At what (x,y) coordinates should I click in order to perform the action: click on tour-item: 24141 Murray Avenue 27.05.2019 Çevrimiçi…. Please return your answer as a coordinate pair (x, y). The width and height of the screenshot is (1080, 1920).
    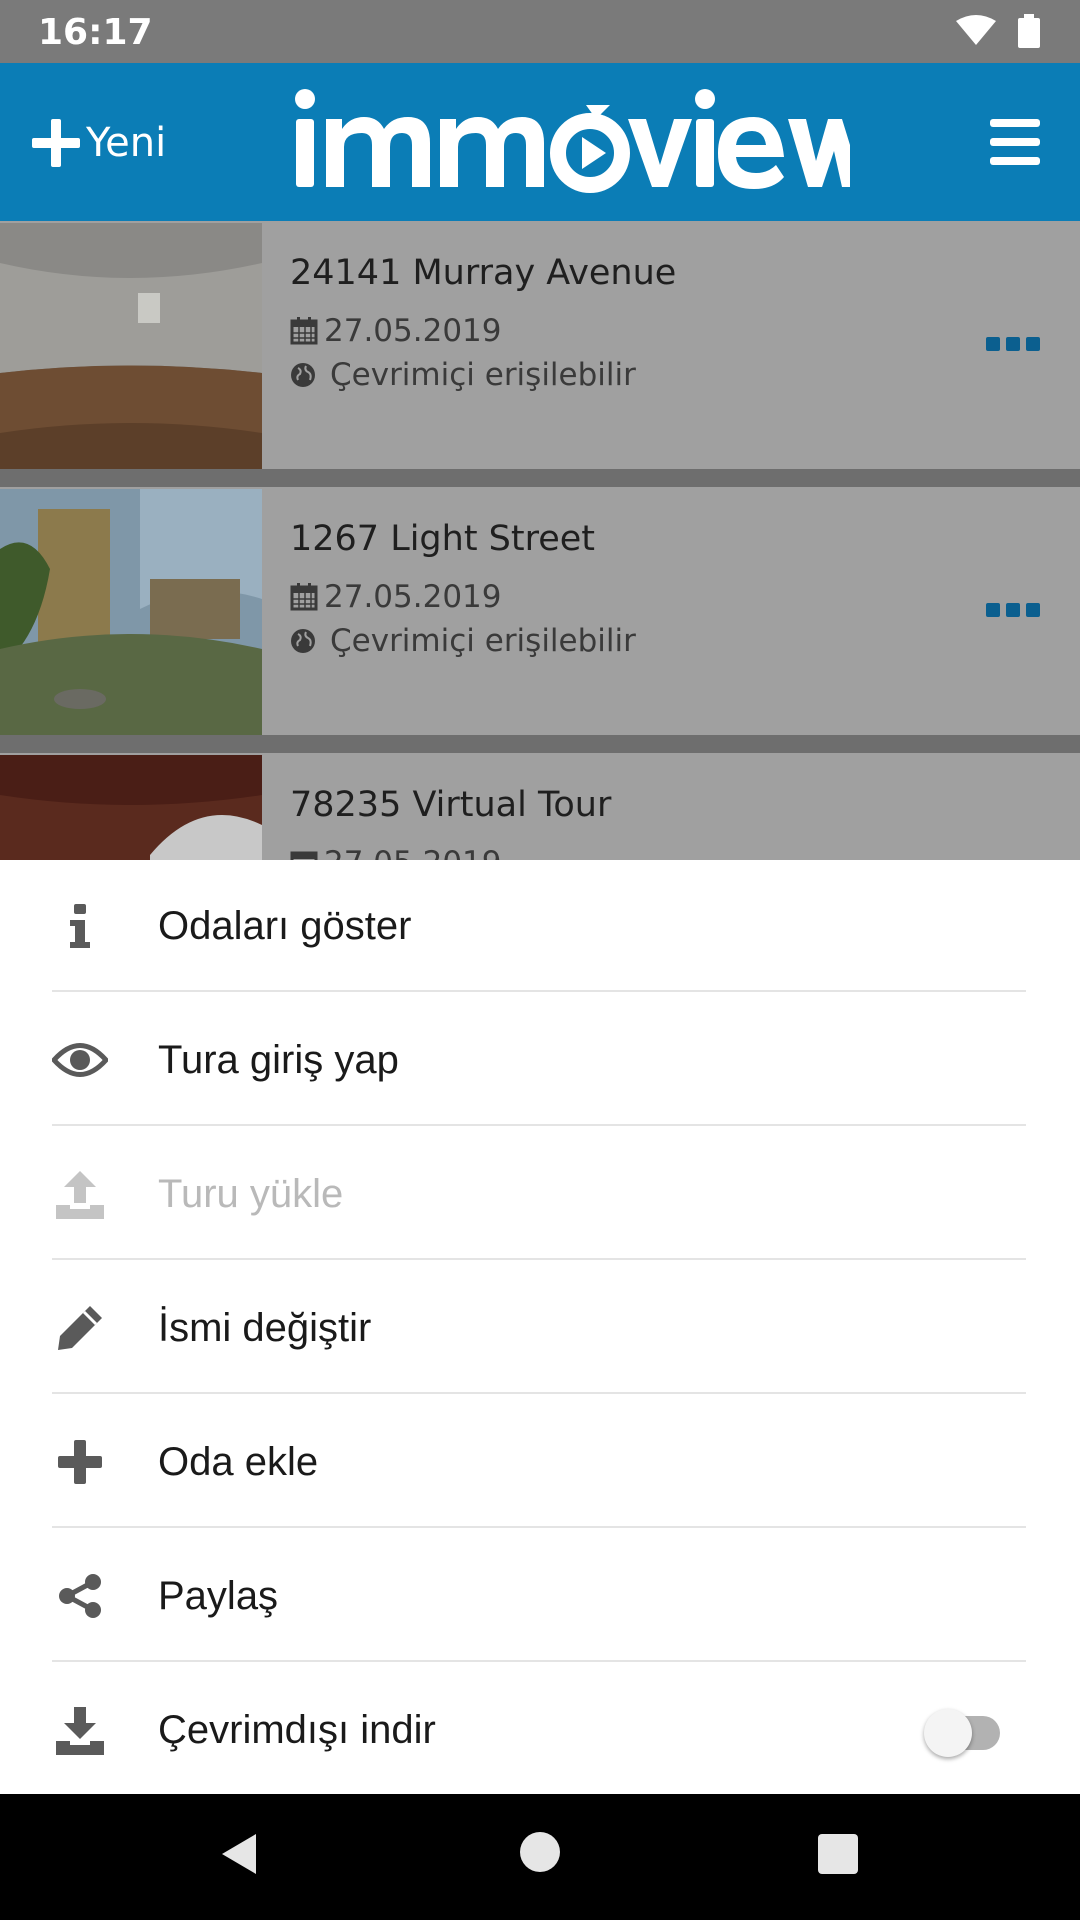
    Looking at the image, I should click on (540, 345).